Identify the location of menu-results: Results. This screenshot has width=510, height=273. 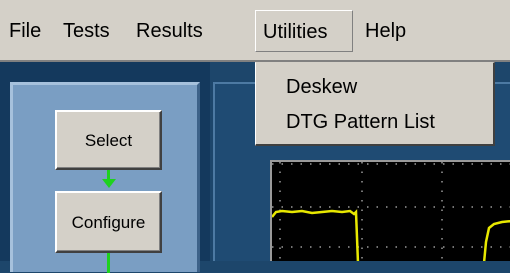
(169, 31).